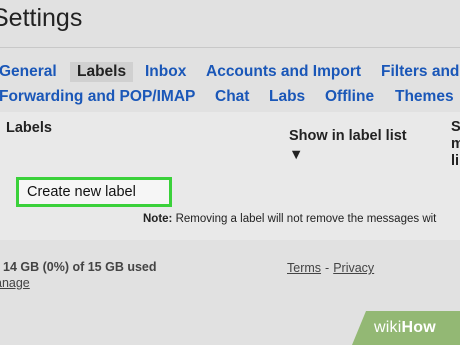  What do you see at coordinates (388, 327) in the screenshot?
I see `watermark-wiki: wiki` at bounding box center [388, 327].